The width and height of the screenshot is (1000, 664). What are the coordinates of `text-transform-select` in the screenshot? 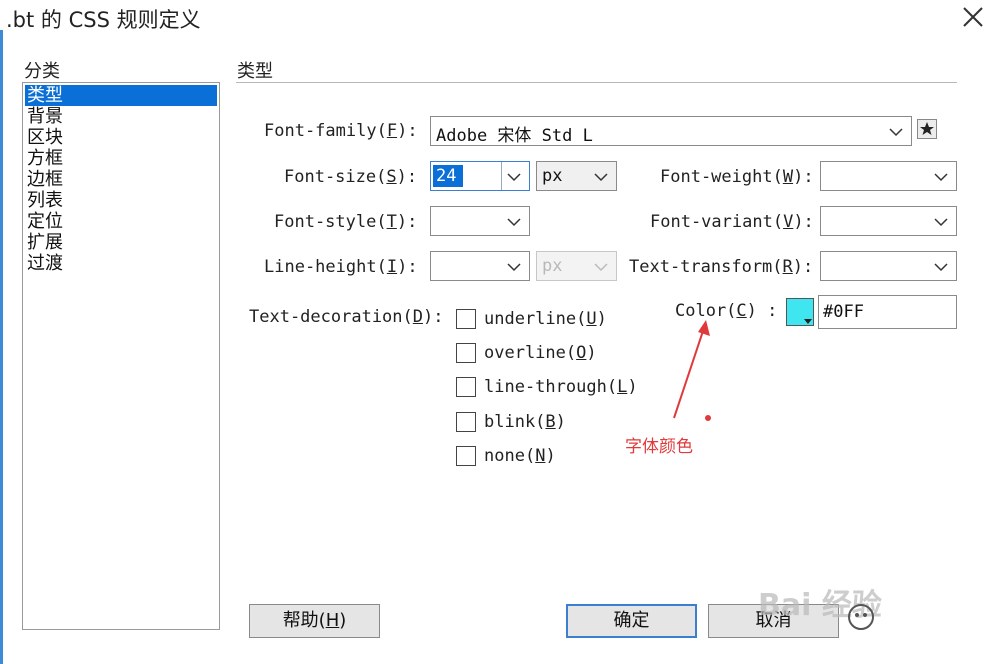 It's located at (888, 266).